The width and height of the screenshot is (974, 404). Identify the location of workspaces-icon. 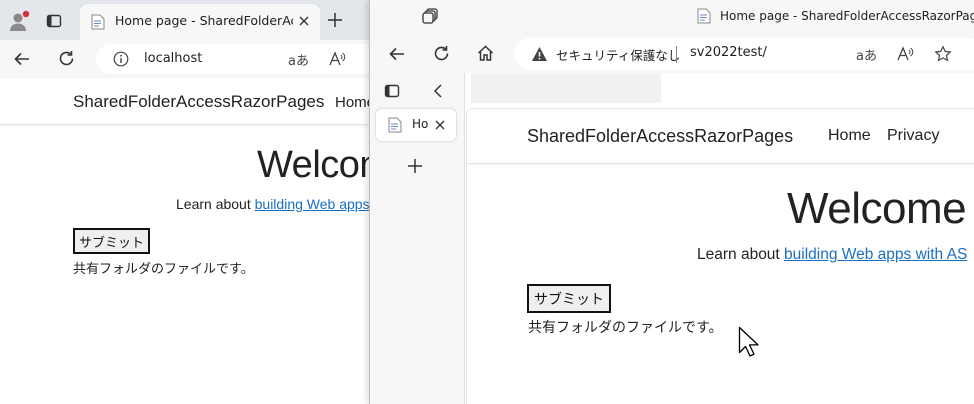
(431, 16).